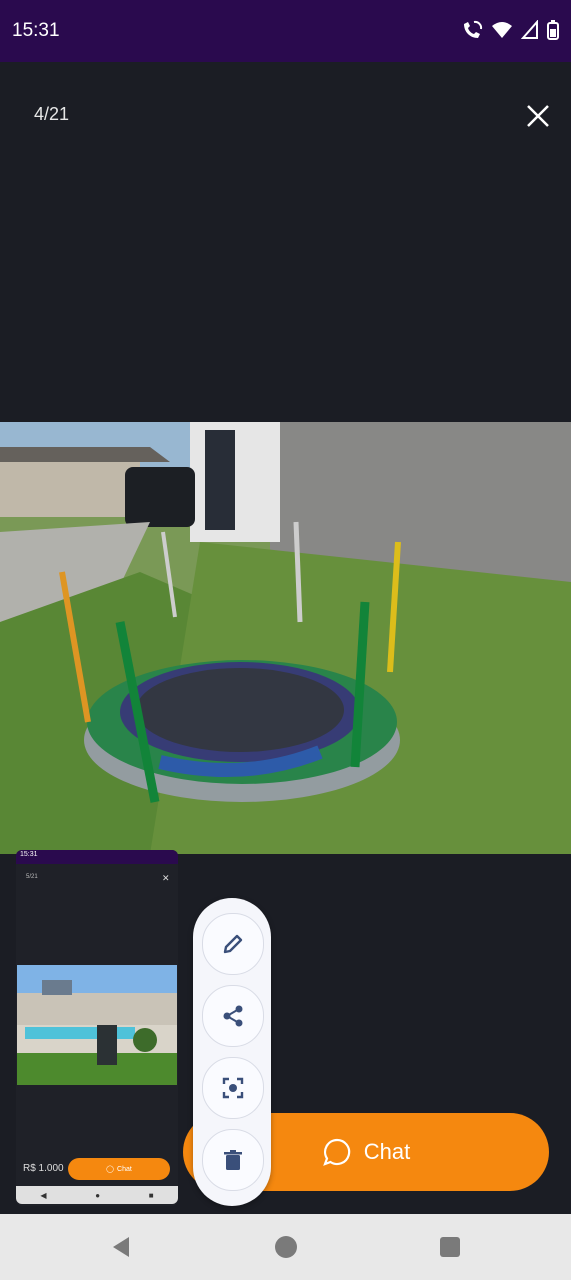 The width and height of the screenshot is (571, 1280). I want to click on close-button, so click(538, 116).